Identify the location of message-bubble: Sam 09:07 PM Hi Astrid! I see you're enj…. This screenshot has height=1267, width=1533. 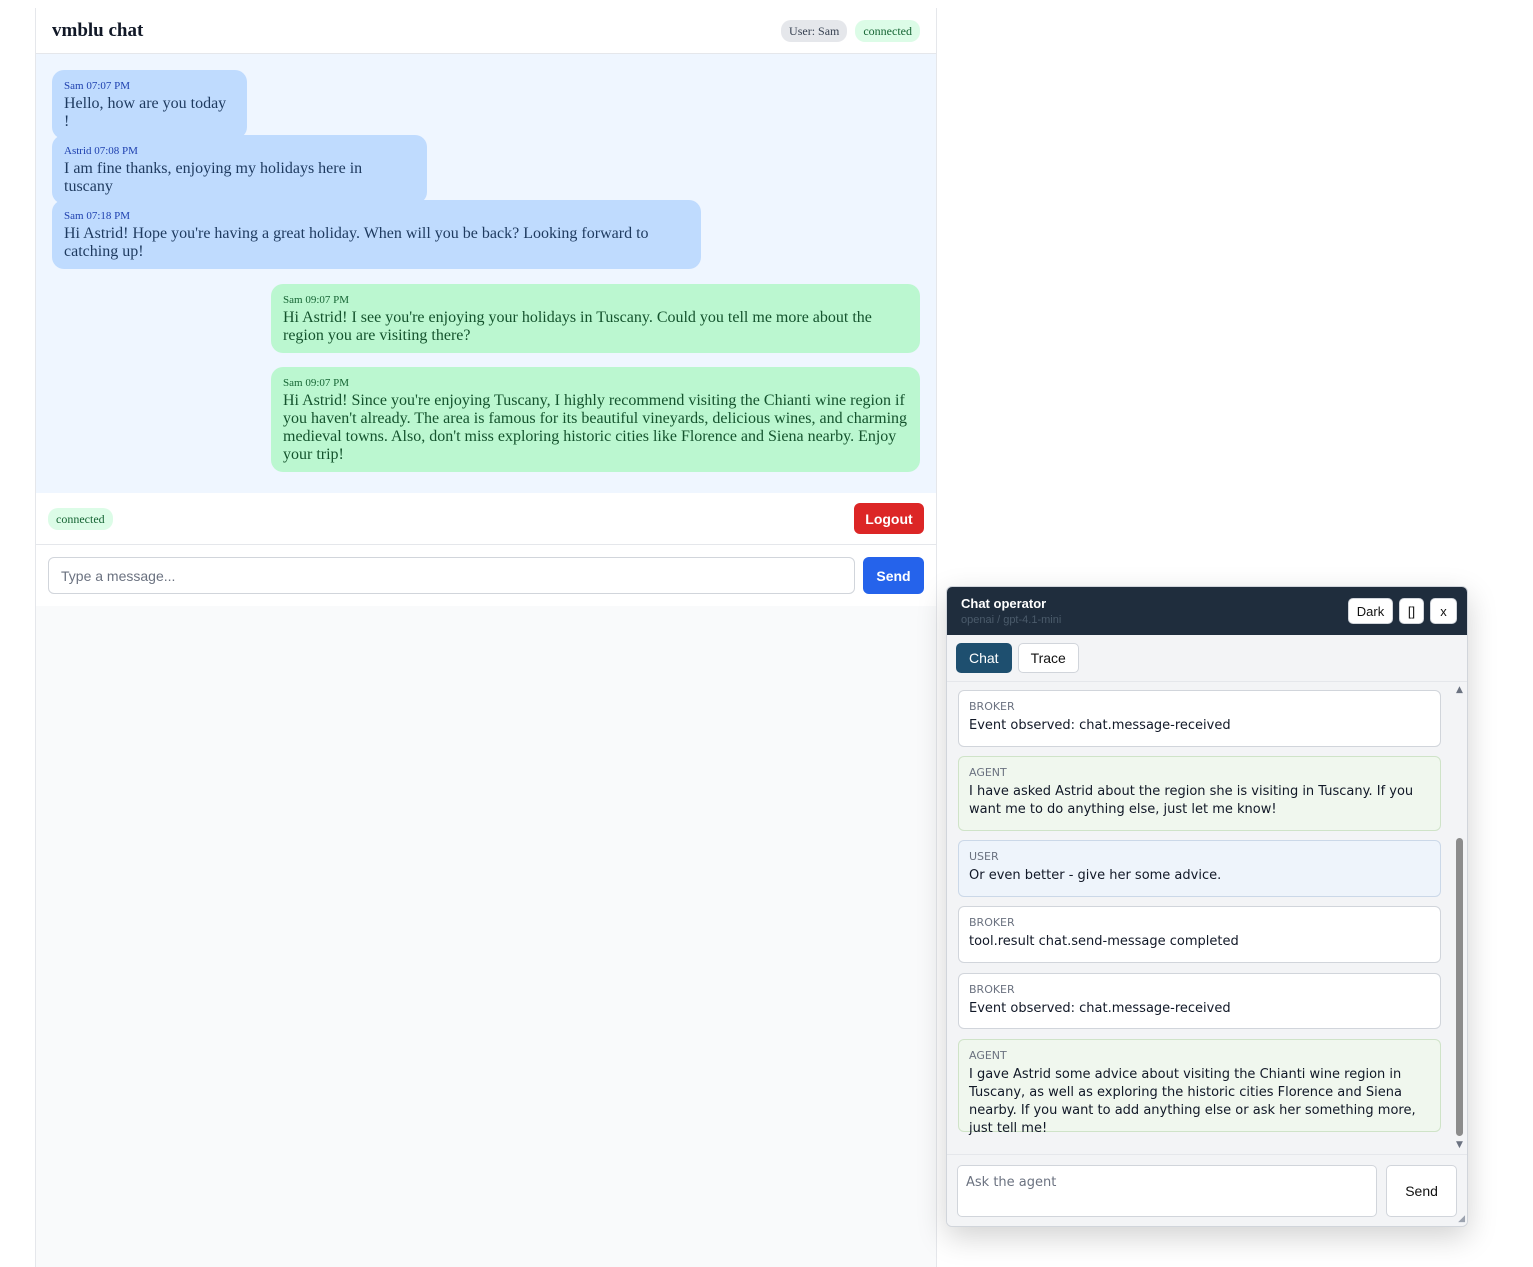
(595, 318).